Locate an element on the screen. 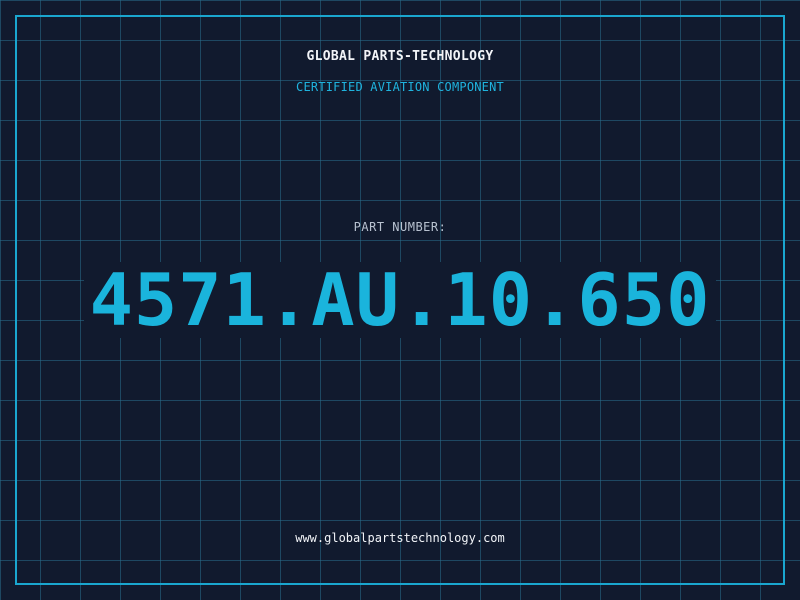 The width and height of the screenshot is (800, 600). part-number-container: 4571.AU.10.650 is located at coordinates (400, 300).